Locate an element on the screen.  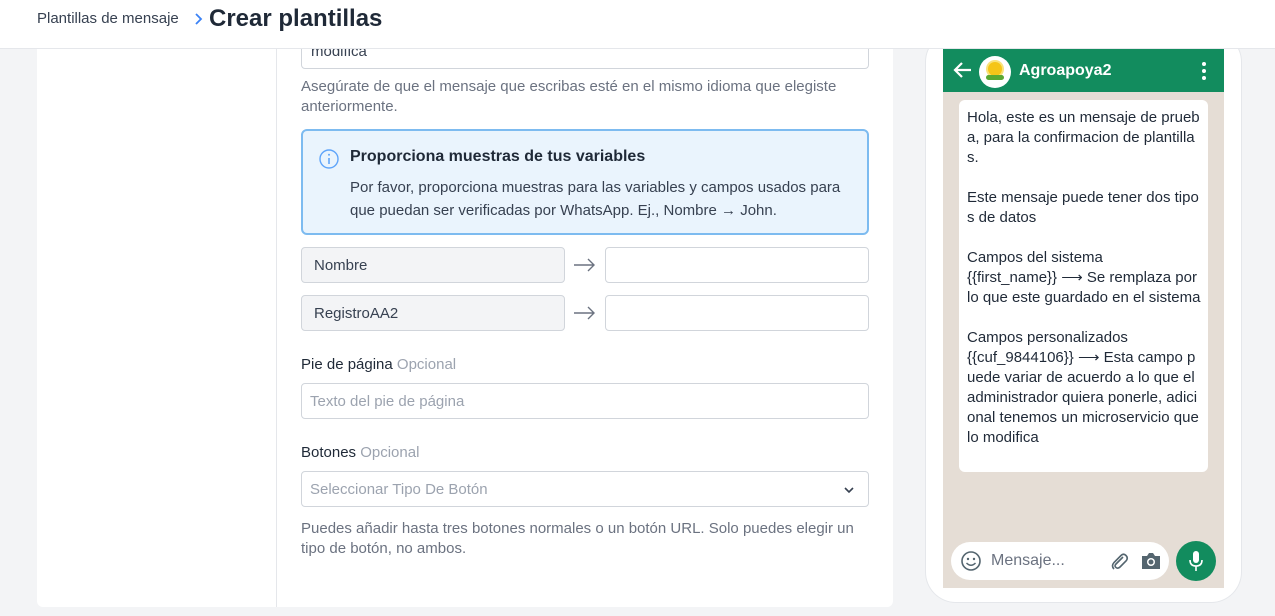
buttons-optional-tag: Opcional is located at coordinates (390, 452).